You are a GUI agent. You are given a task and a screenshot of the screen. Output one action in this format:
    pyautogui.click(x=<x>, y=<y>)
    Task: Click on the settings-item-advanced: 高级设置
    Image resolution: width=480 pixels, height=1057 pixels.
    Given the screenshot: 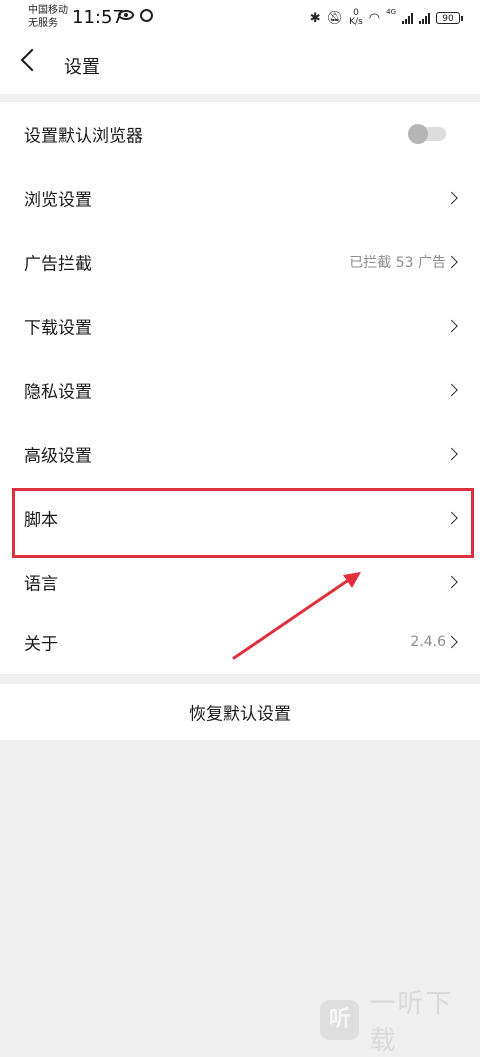 What is the action you would take?
    pyautogui.click(x=240, y=454)
    